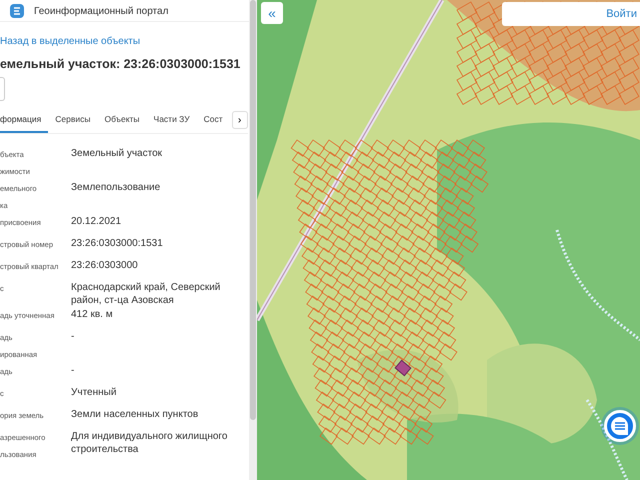  What do you see at coordinates (17, 11) in the screenshot?
I see `logo-icon` at bounding box center [17, 11].